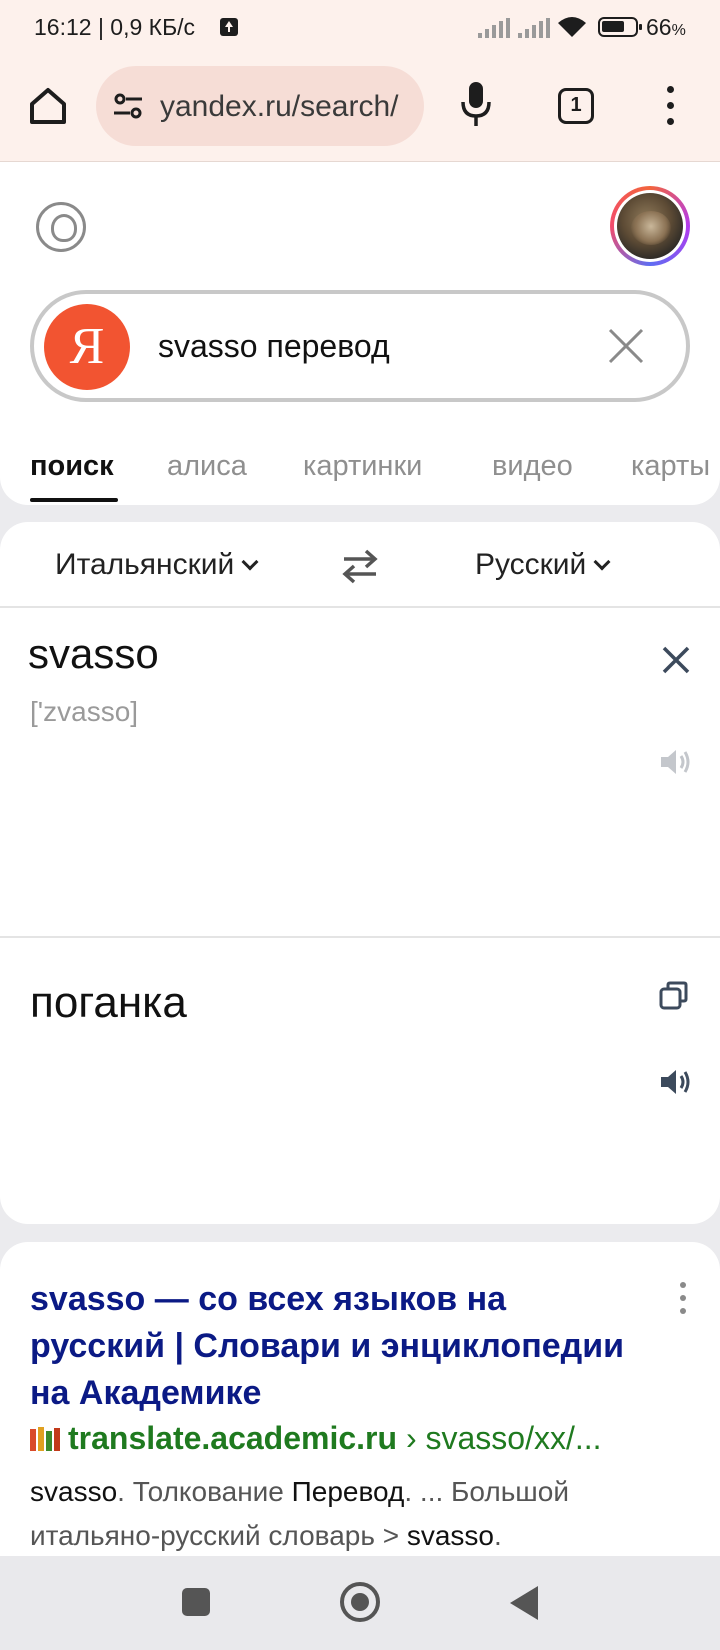 This screenshot has width=720, height=1650. Describe the element at coordinates (157, 565) in the screenshot. I see `source-language-dropdown: Итальянский` at that location.